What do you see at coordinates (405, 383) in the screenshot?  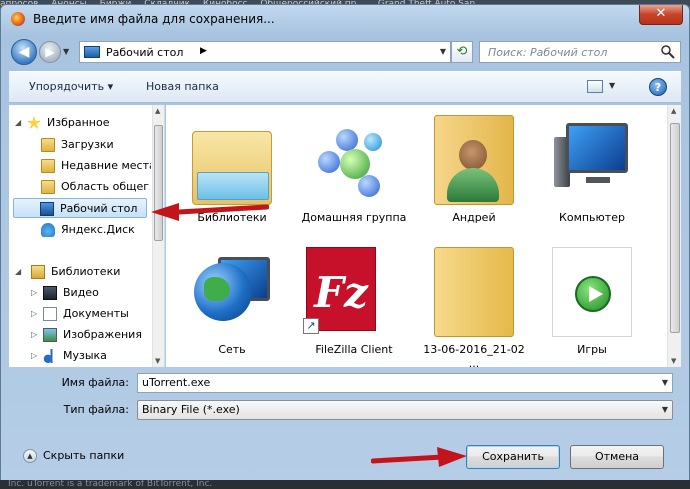 I see `filename-input: uTorrent.exe ▼` at bounding box center [405, 383].